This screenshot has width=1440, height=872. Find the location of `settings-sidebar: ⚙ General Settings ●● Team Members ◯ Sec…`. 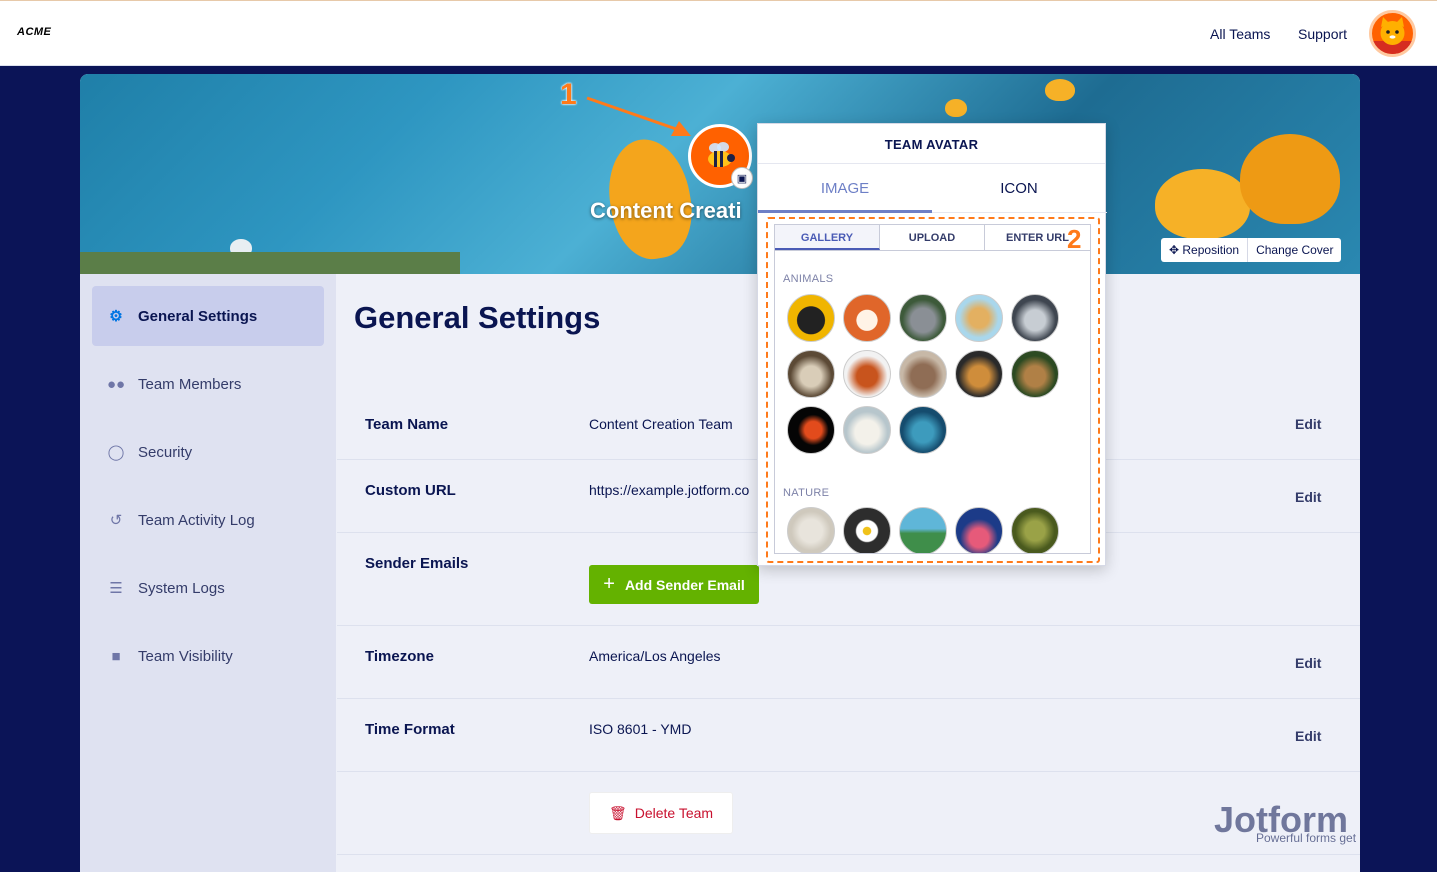

settings-sidebar: ⚙ General Settings ●● Team Members ◯ Sec… is located at coordinates (208, 573).